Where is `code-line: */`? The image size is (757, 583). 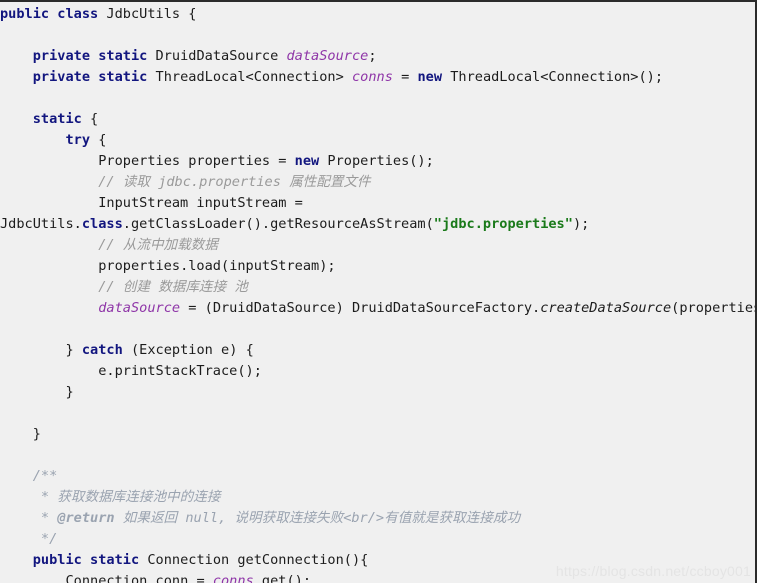
code-line: */ is located at coordinates (49, 539).